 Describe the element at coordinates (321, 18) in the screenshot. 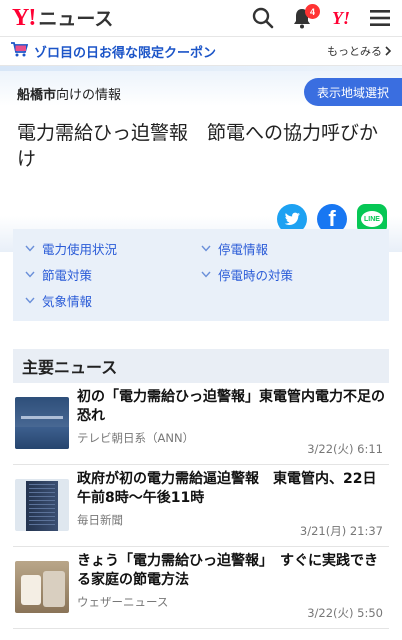

I see `header-icons: 4 Y!` at that location.